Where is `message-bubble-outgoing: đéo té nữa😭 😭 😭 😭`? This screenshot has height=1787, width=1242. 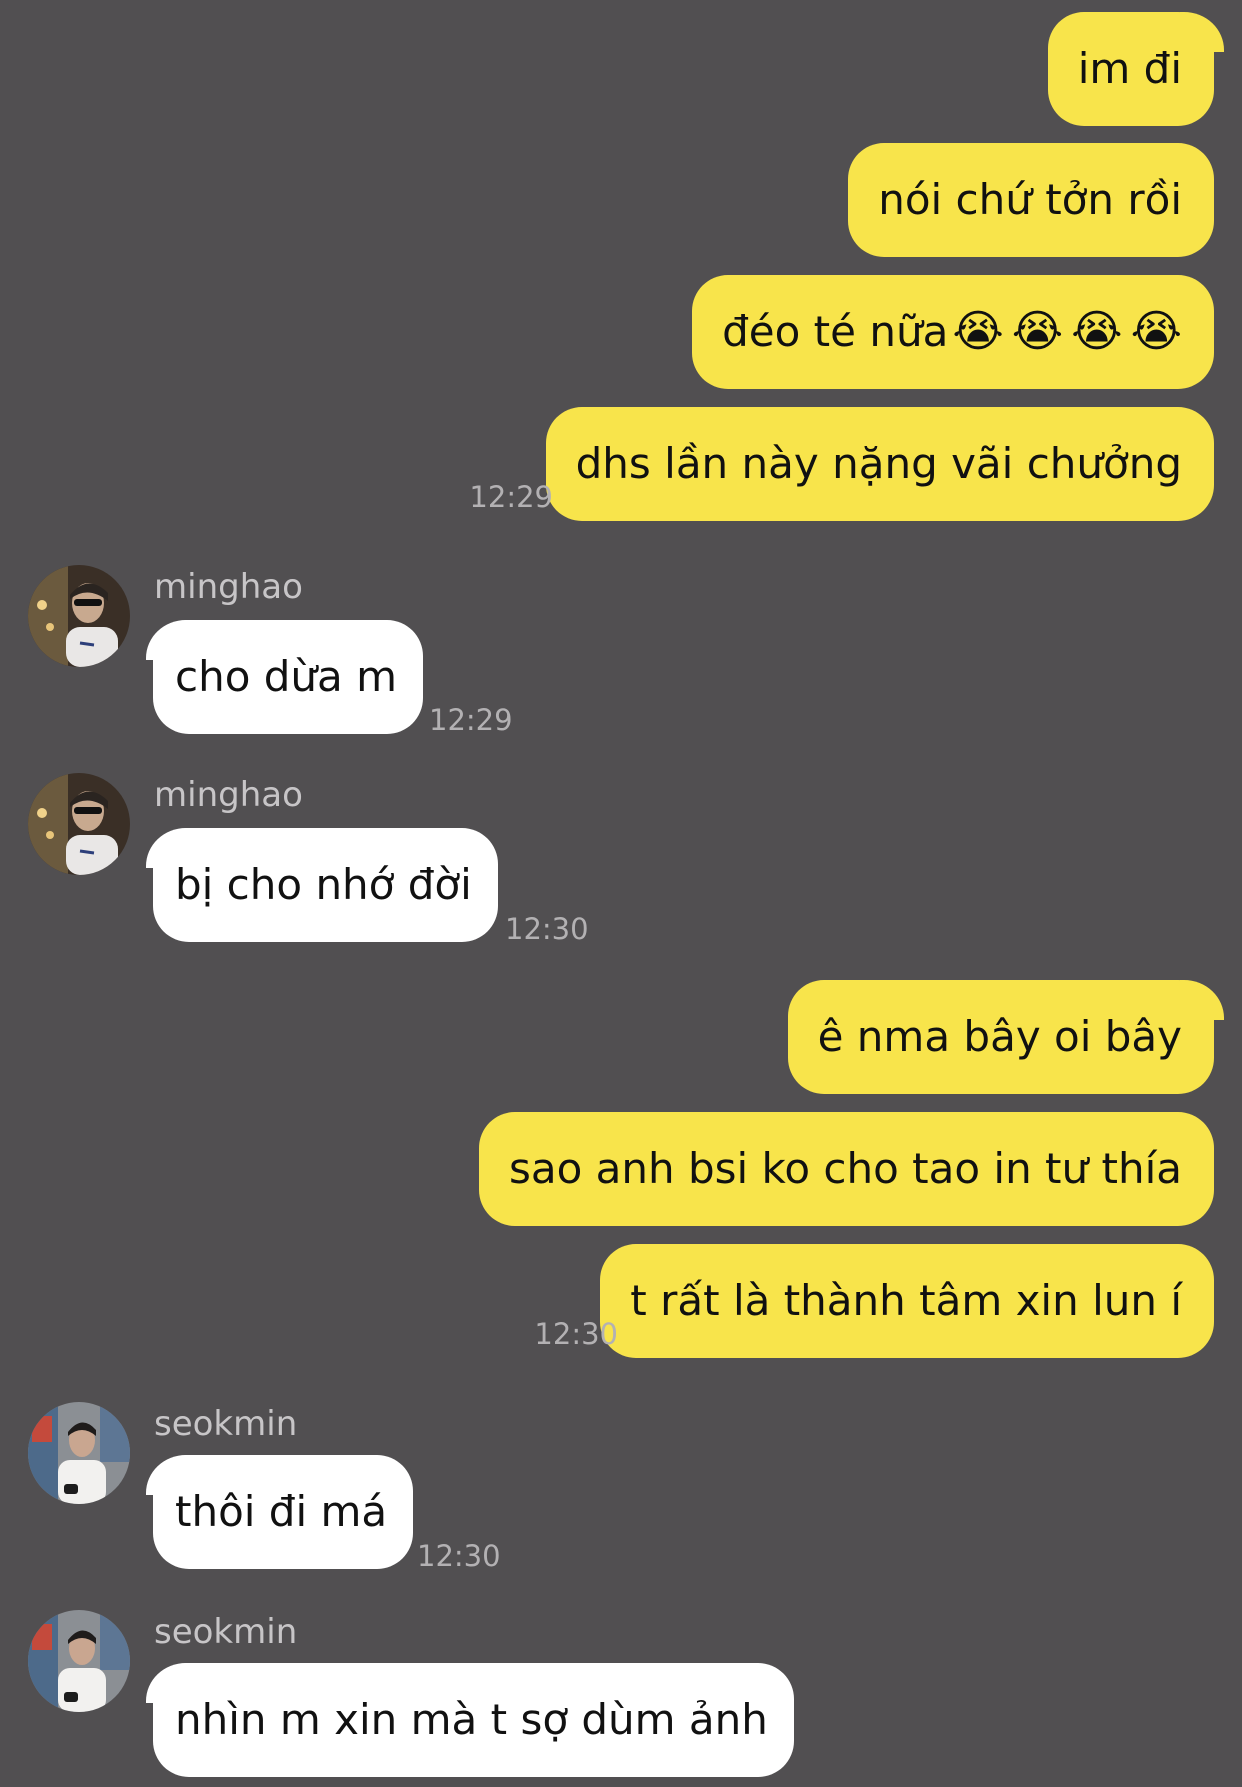
message-bubble-outgoing: đéo té nữa😭 😭 😭 😭 is located at coordinates (953, 332).